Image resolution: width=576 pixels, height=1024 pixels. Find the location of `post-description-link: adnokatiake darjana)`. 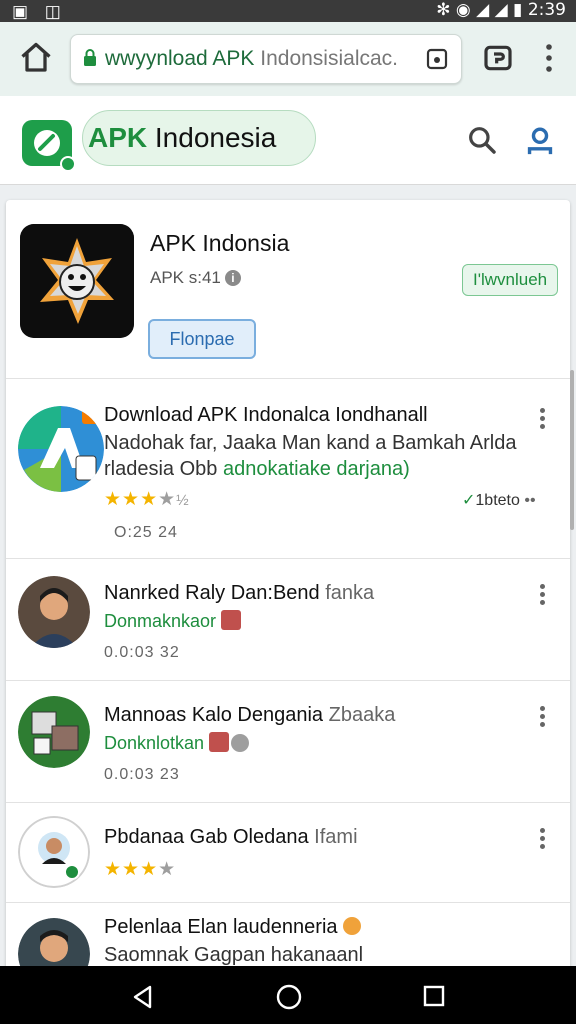

post-description-link: adnokatiake darjana) is located at coordinates (316, 469).